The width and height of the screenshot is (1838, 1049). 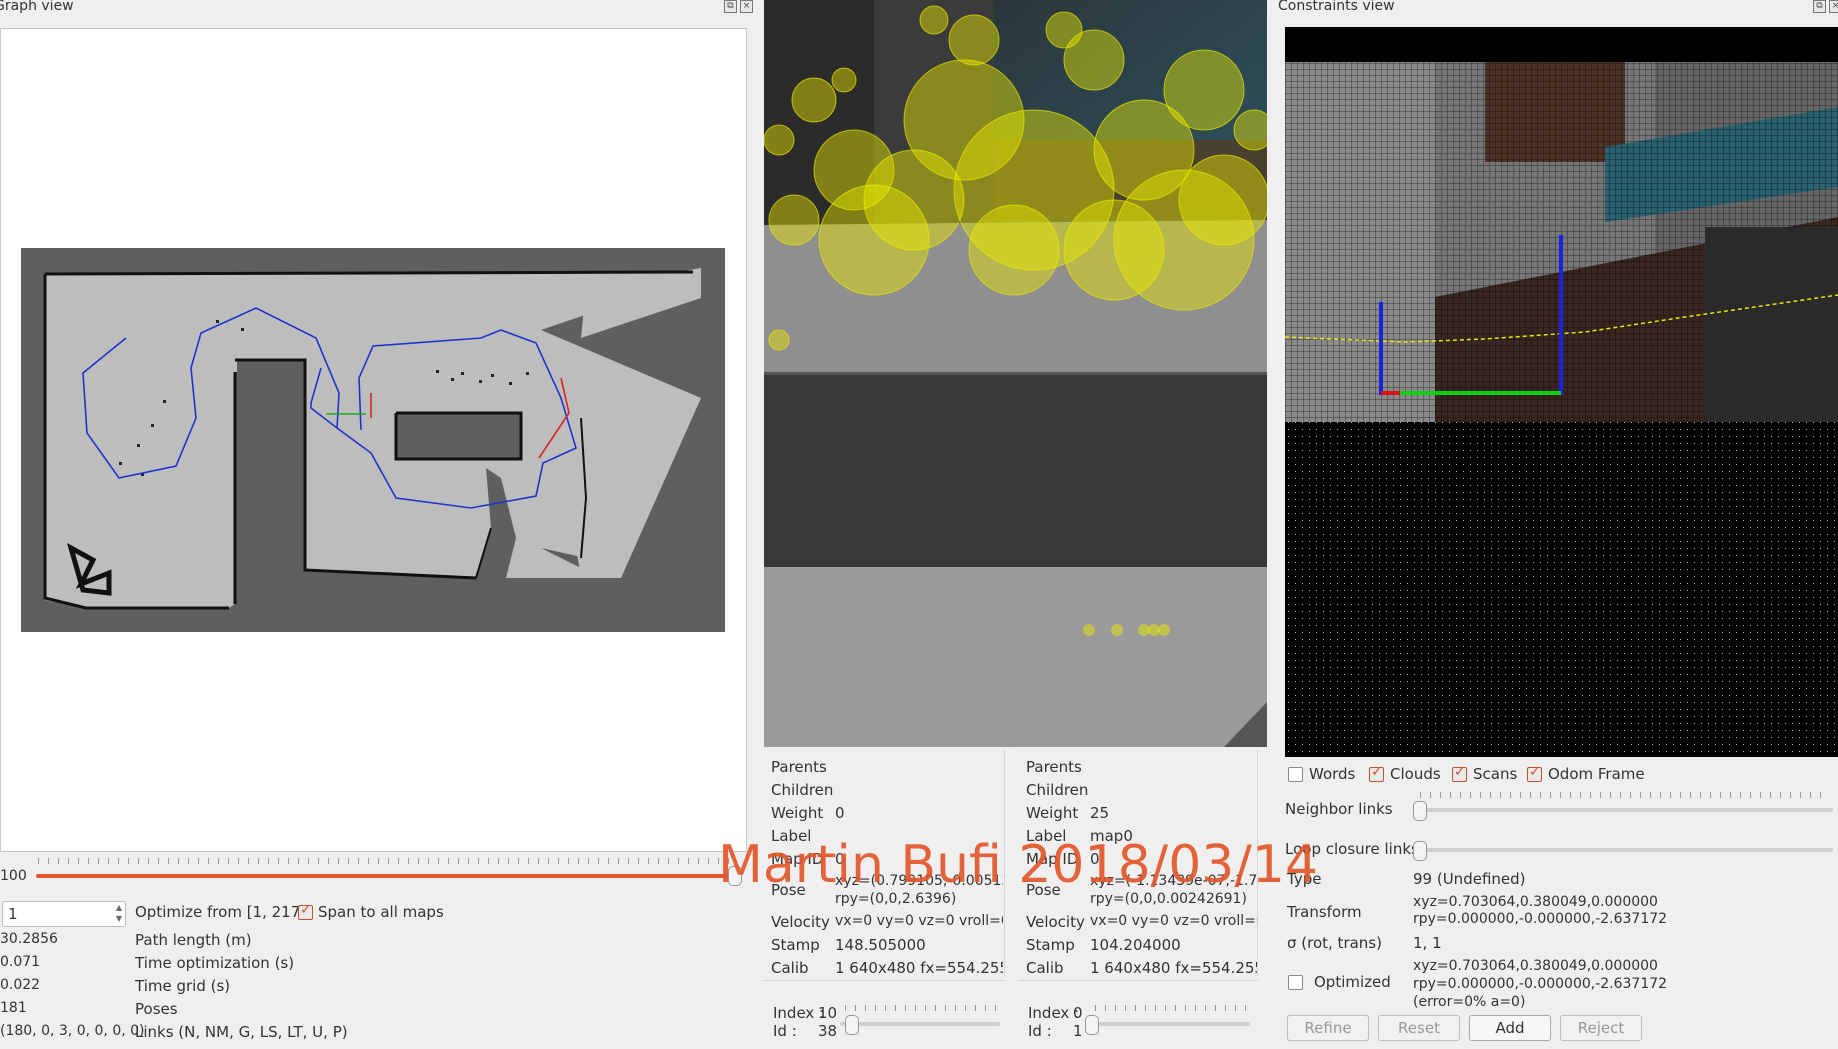 What do you see at coordinates (386, 861) in the screenshot?
I see `graph-slider-ticks` at bounding box center [386, 861].